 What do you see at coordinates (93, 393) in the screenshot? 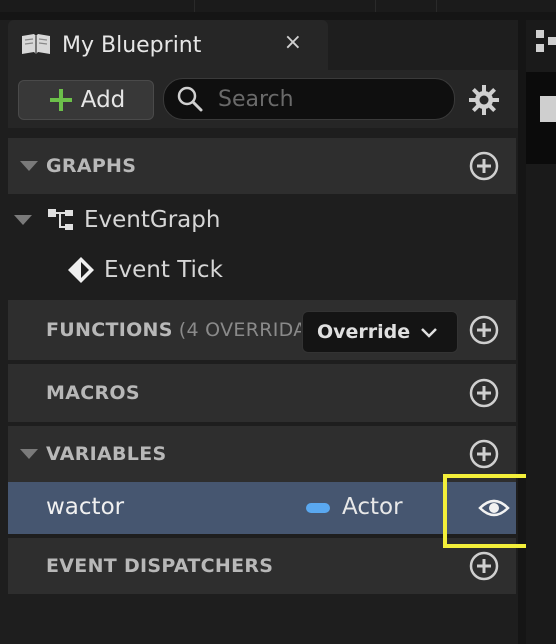
I see `section-macros-label: MACROS` at bounding box center [93, 393].